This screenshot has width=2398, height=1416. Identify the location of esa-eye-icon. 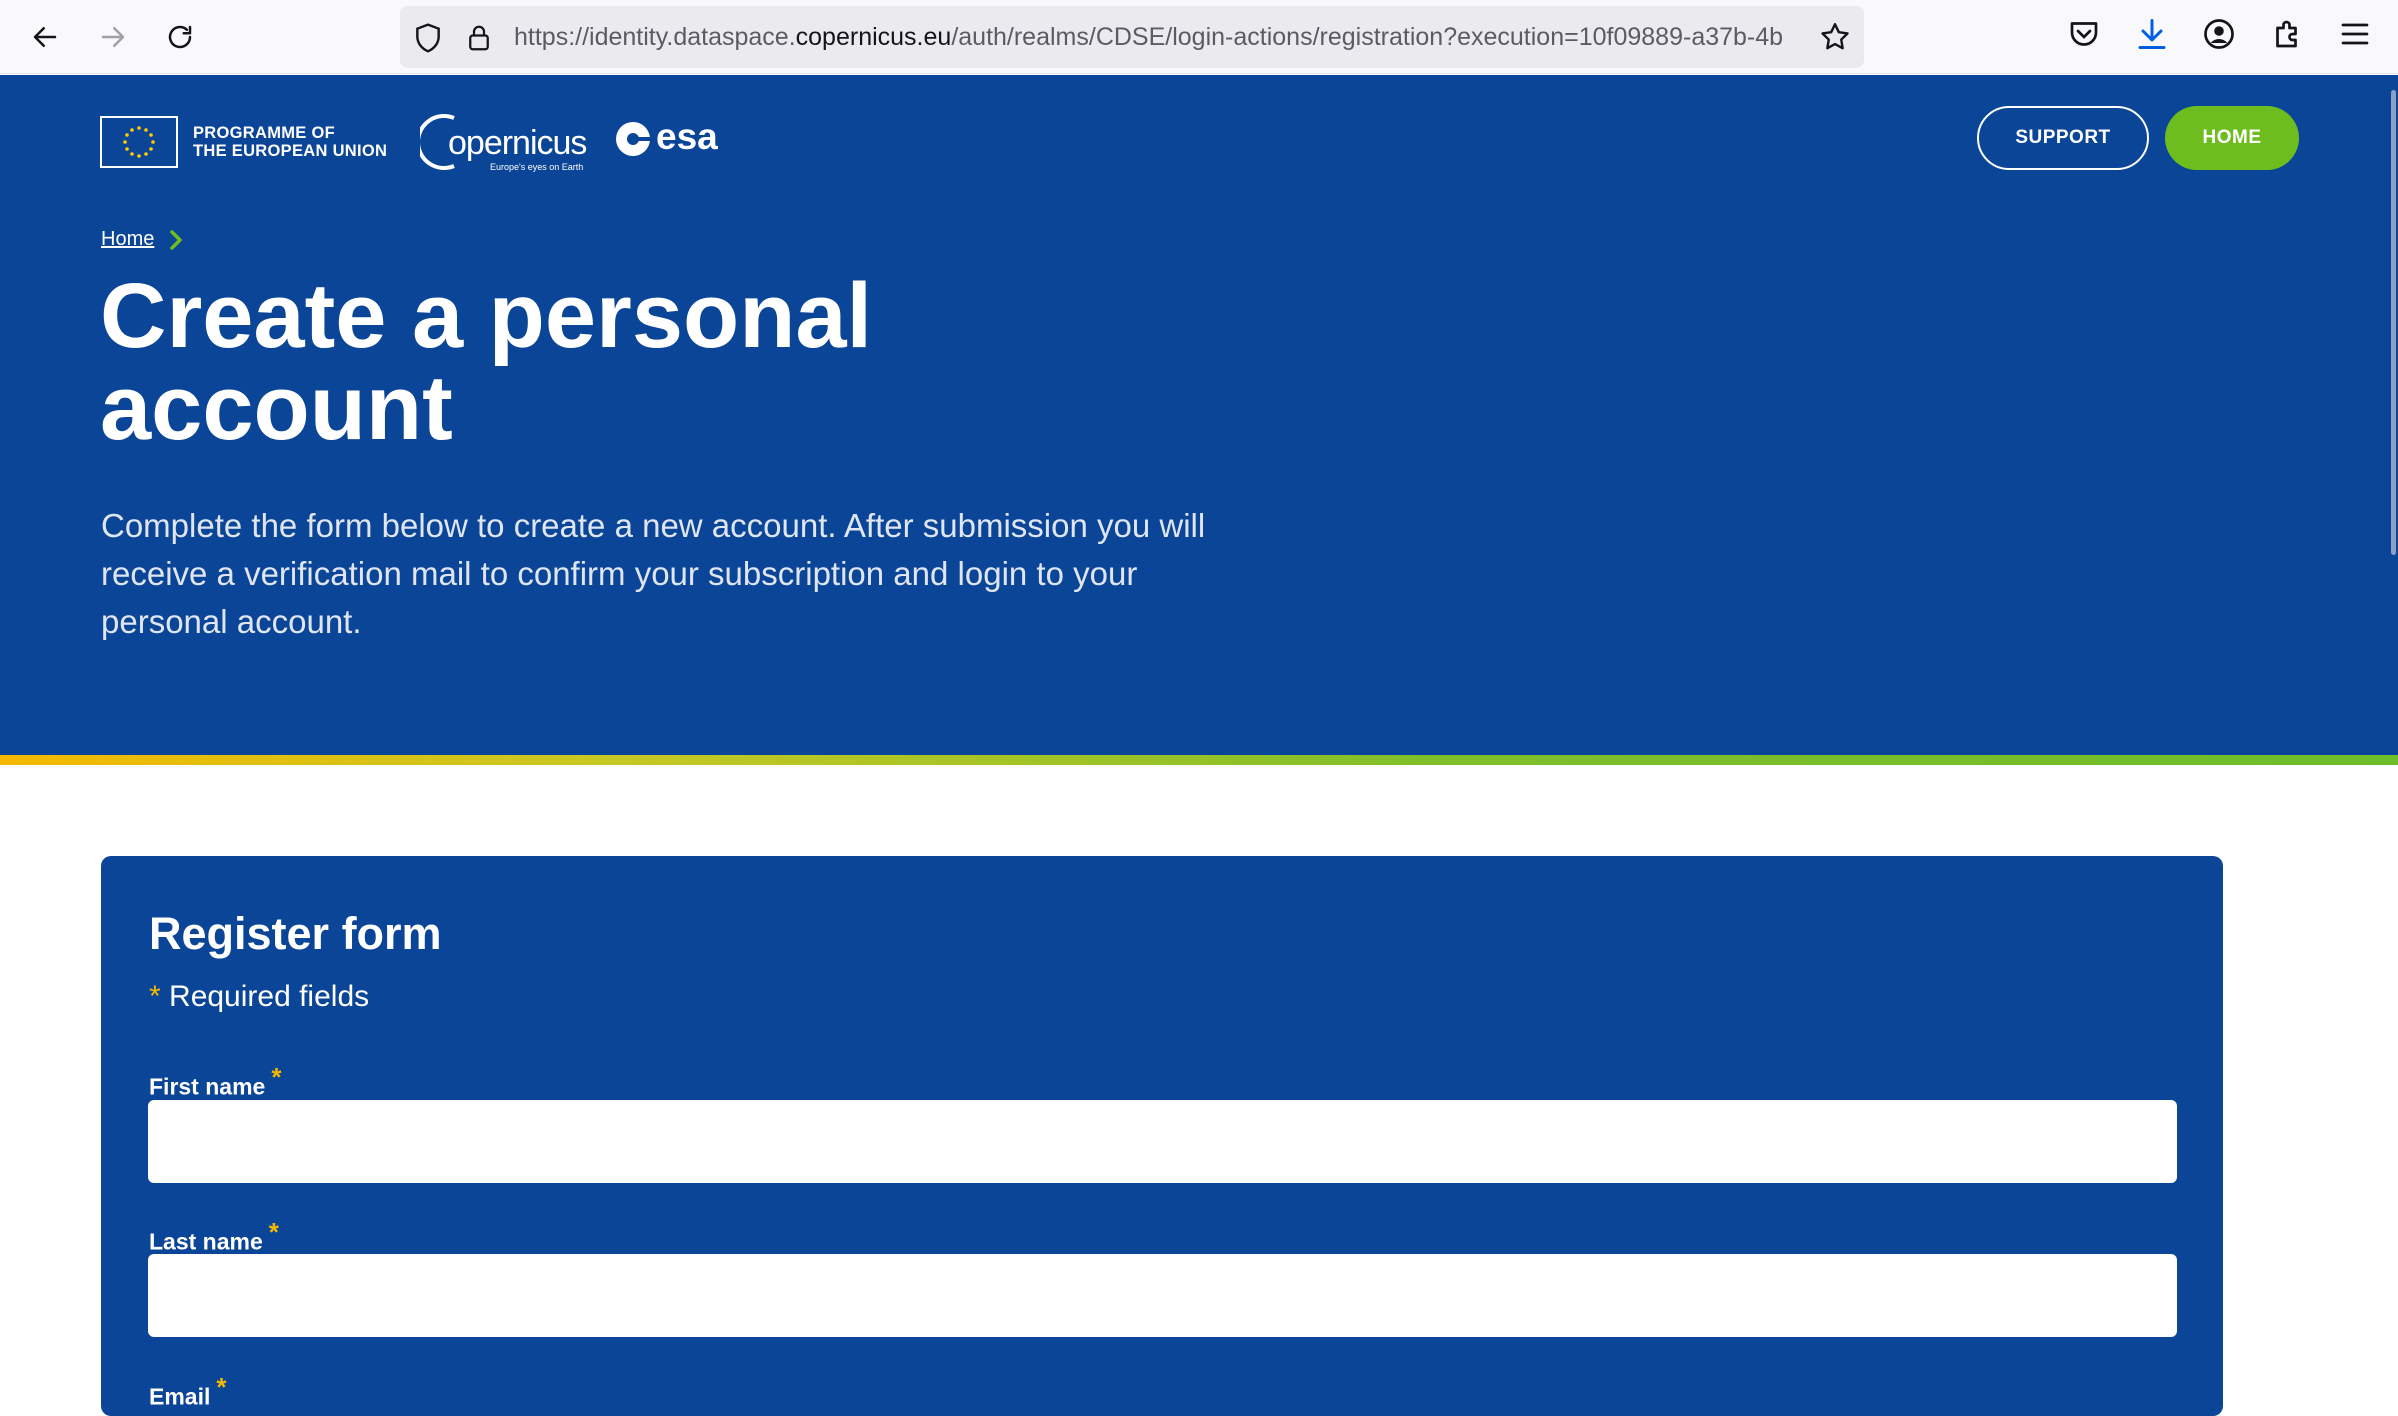
(638, 139).